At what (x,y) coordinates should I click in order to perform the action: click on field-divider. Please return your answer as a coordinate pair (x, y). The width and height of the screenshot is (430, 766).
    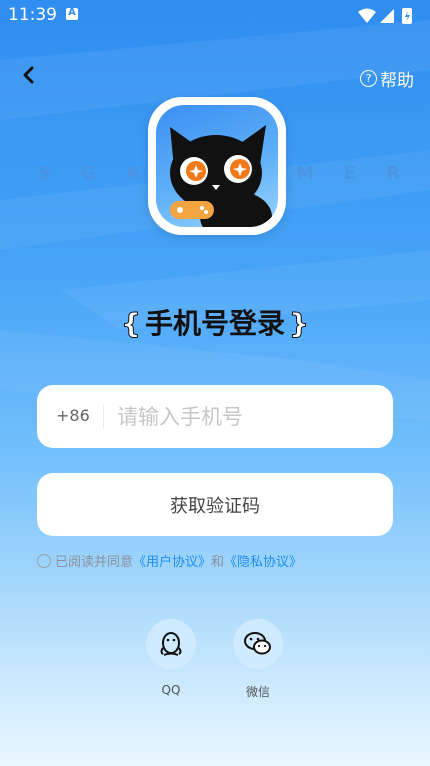
    Looking at the image, I should click on (103, 417).